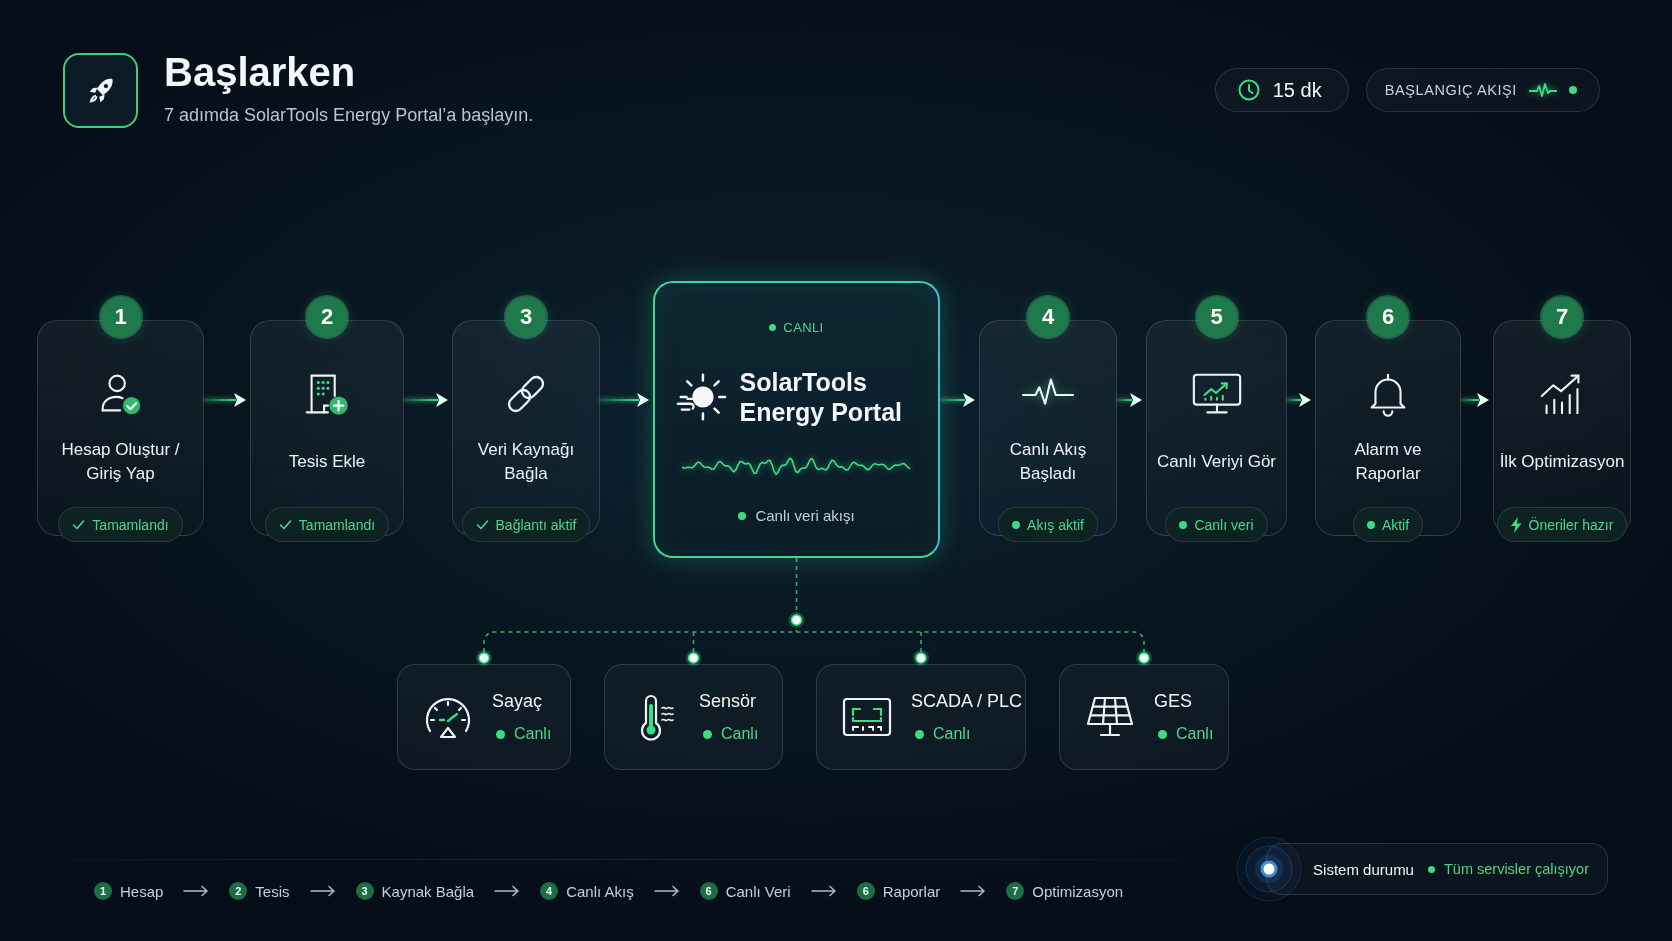  Describe the element at coordinates (428, 891) in the screenshot. I see `progress-label: Kaynak Bağla` at that location.